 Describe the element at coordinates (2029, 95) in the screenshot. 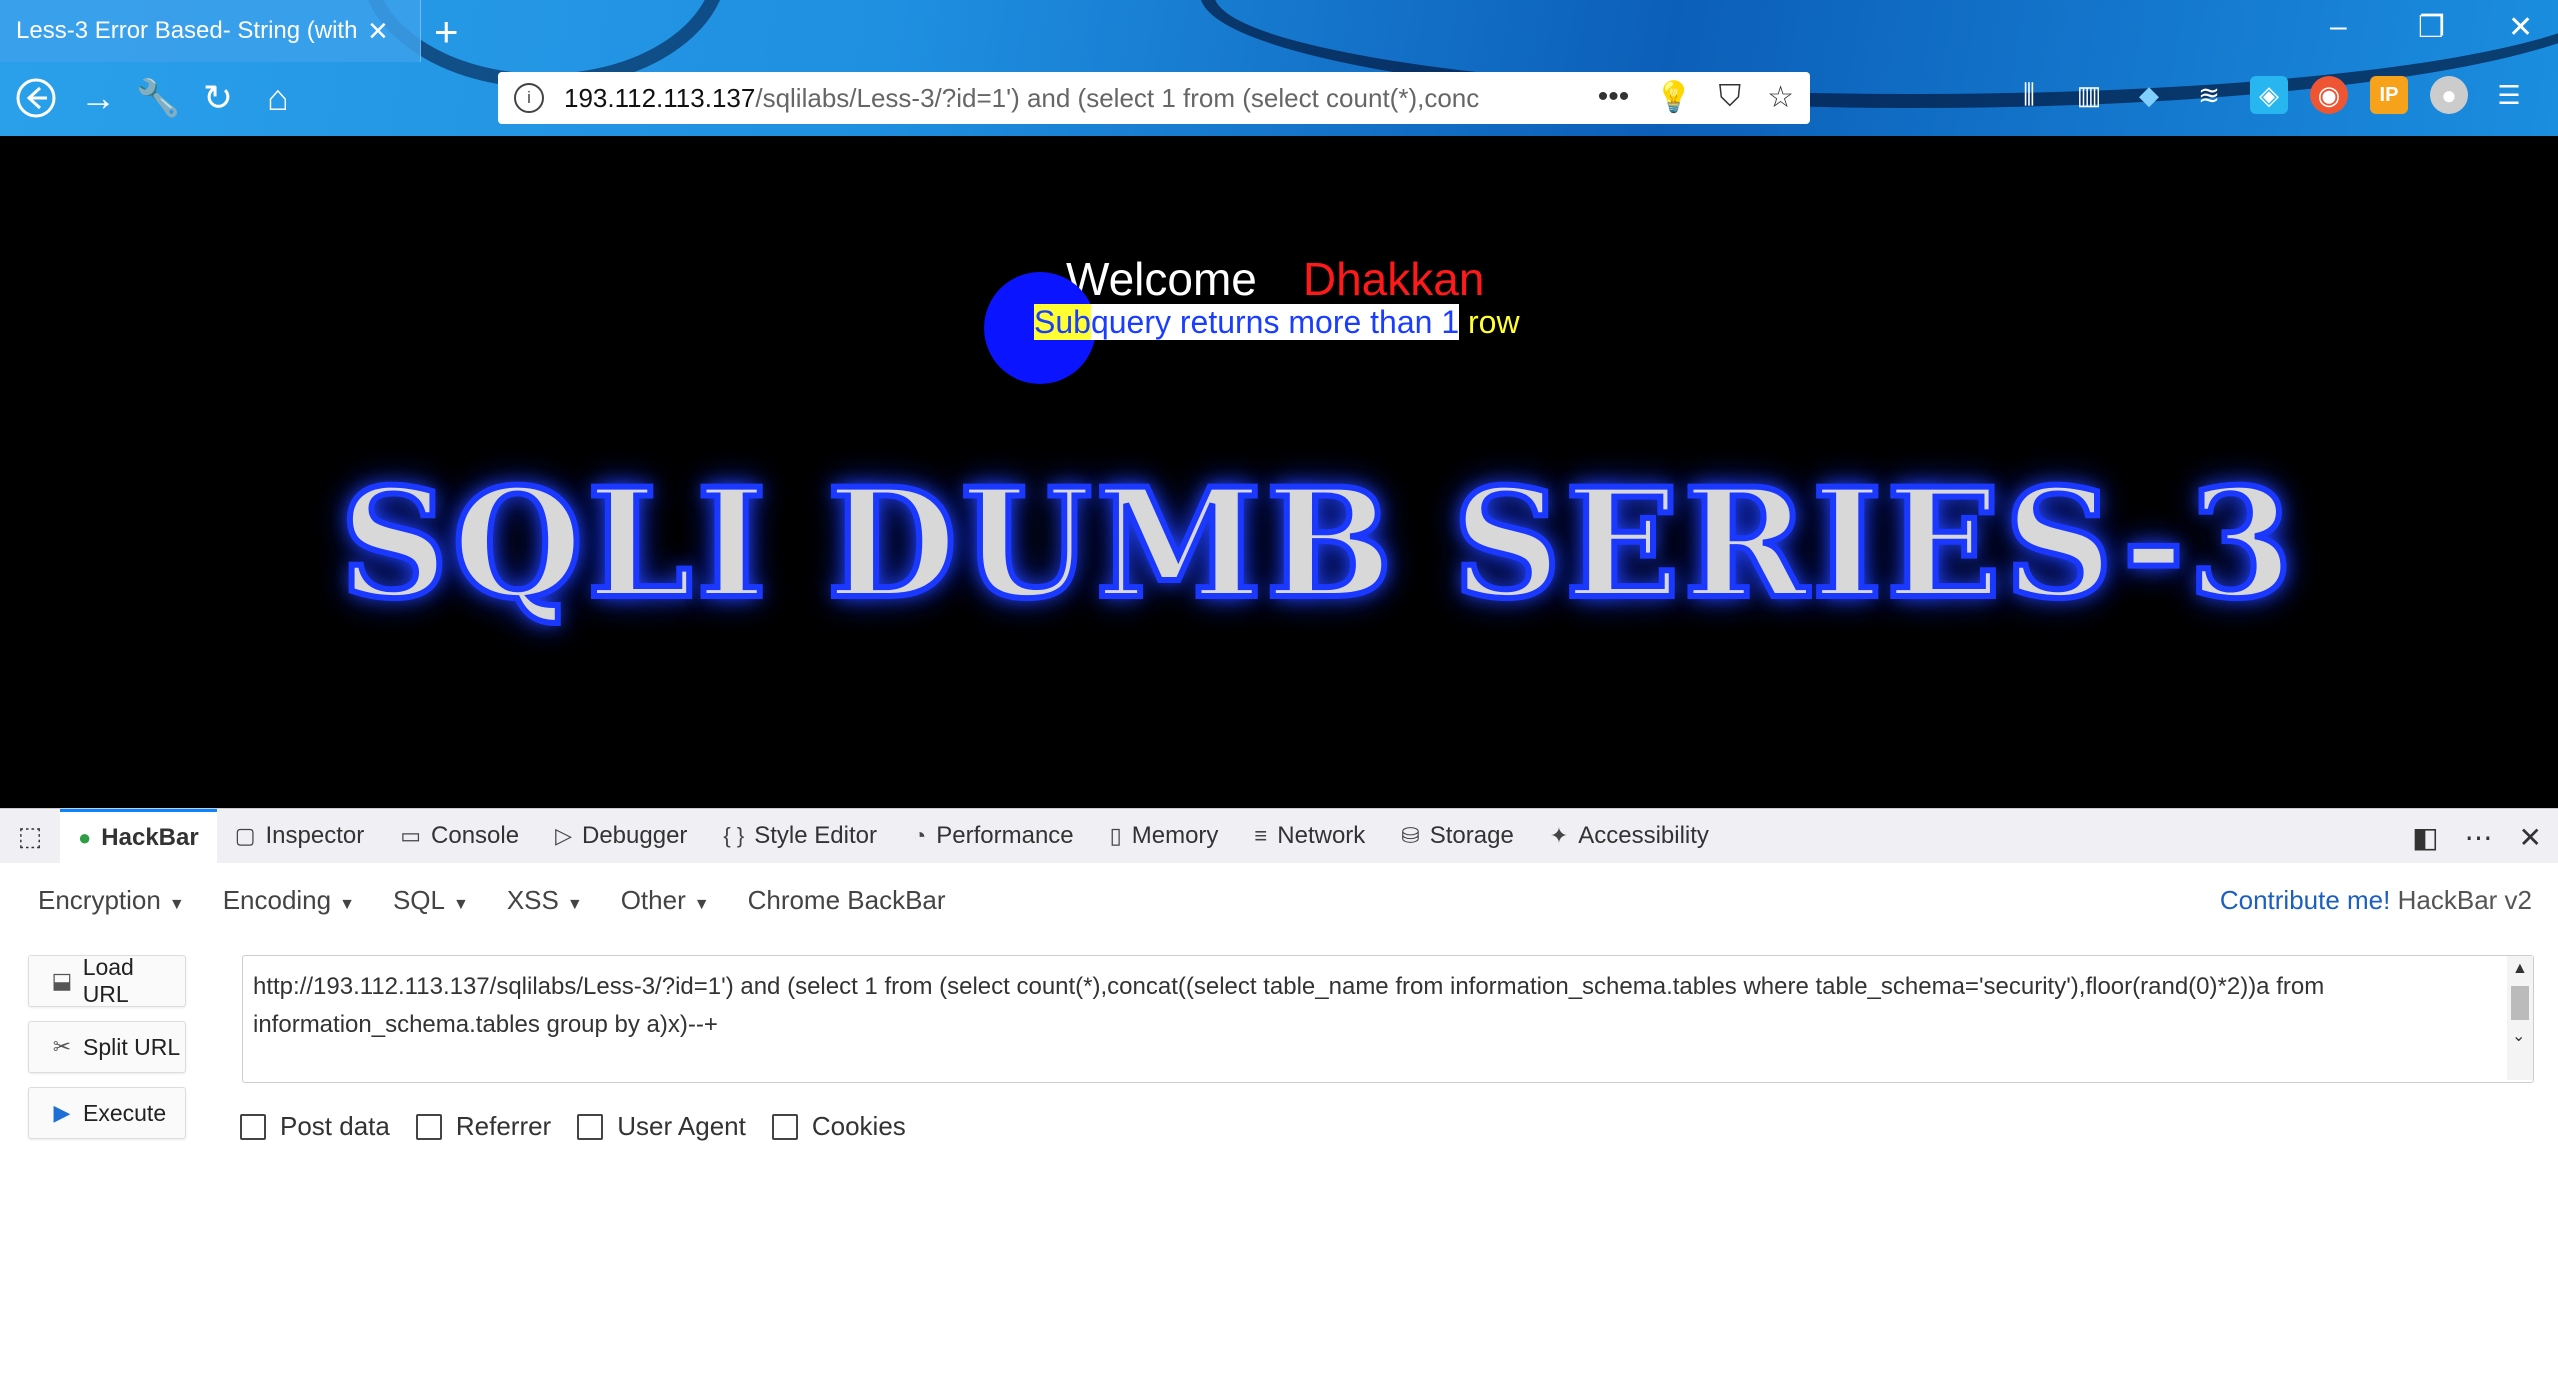

I see `library-icon: ⫼` at that location.